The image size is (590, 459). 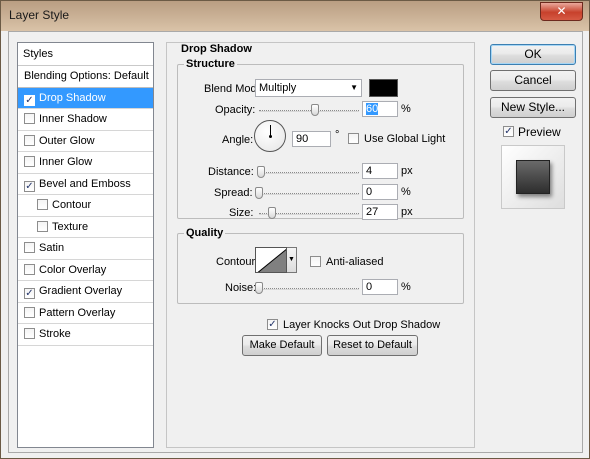 I want to click on contour-label: Contour:, so click(x=237, y=262).